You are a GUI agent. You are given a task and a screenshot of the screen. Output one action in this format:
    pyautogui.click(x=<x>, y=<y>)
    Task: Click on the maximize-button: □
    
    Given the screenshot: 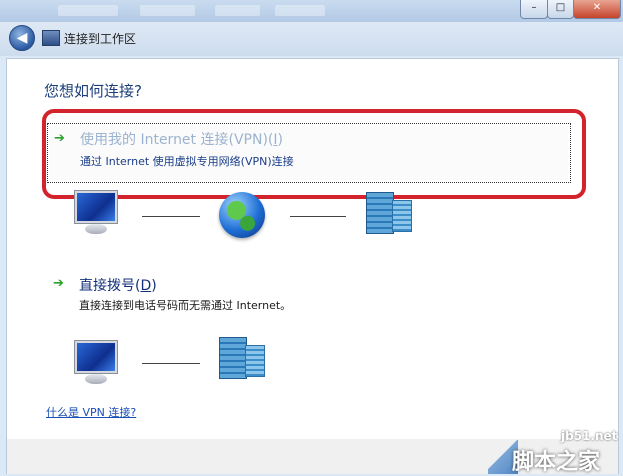 What is the action you would take?
    pyautogui.click(x=560, y=9)
    